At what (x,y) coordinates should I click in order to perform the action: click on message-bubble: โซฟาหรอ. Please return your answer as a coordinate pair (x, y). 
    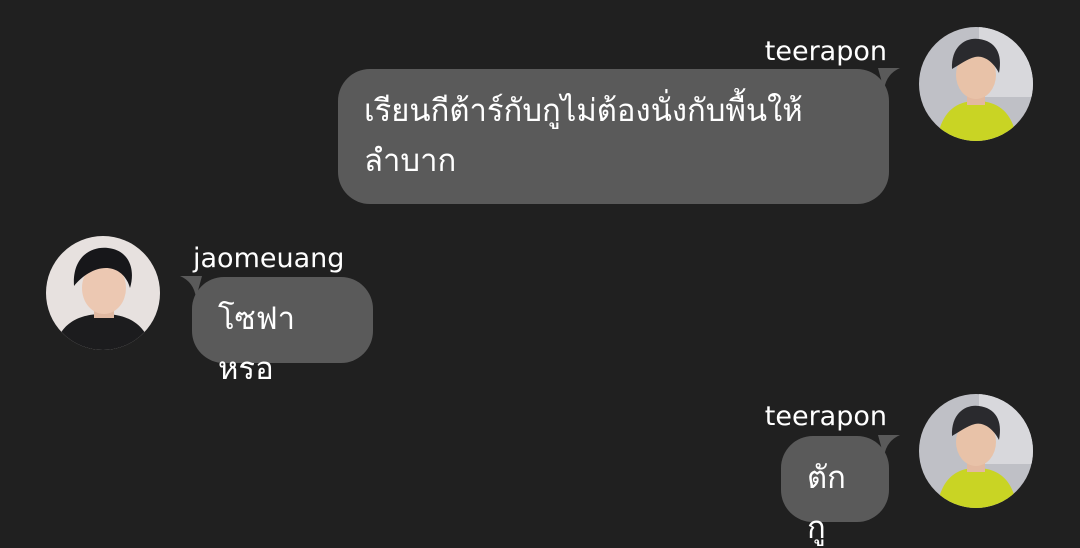
    Looking at the image, I should click on (282, 332).